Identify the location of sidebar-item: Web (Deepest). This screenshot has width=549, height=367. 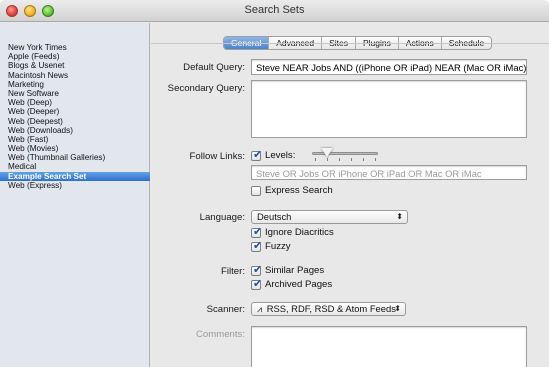
(75, 121).